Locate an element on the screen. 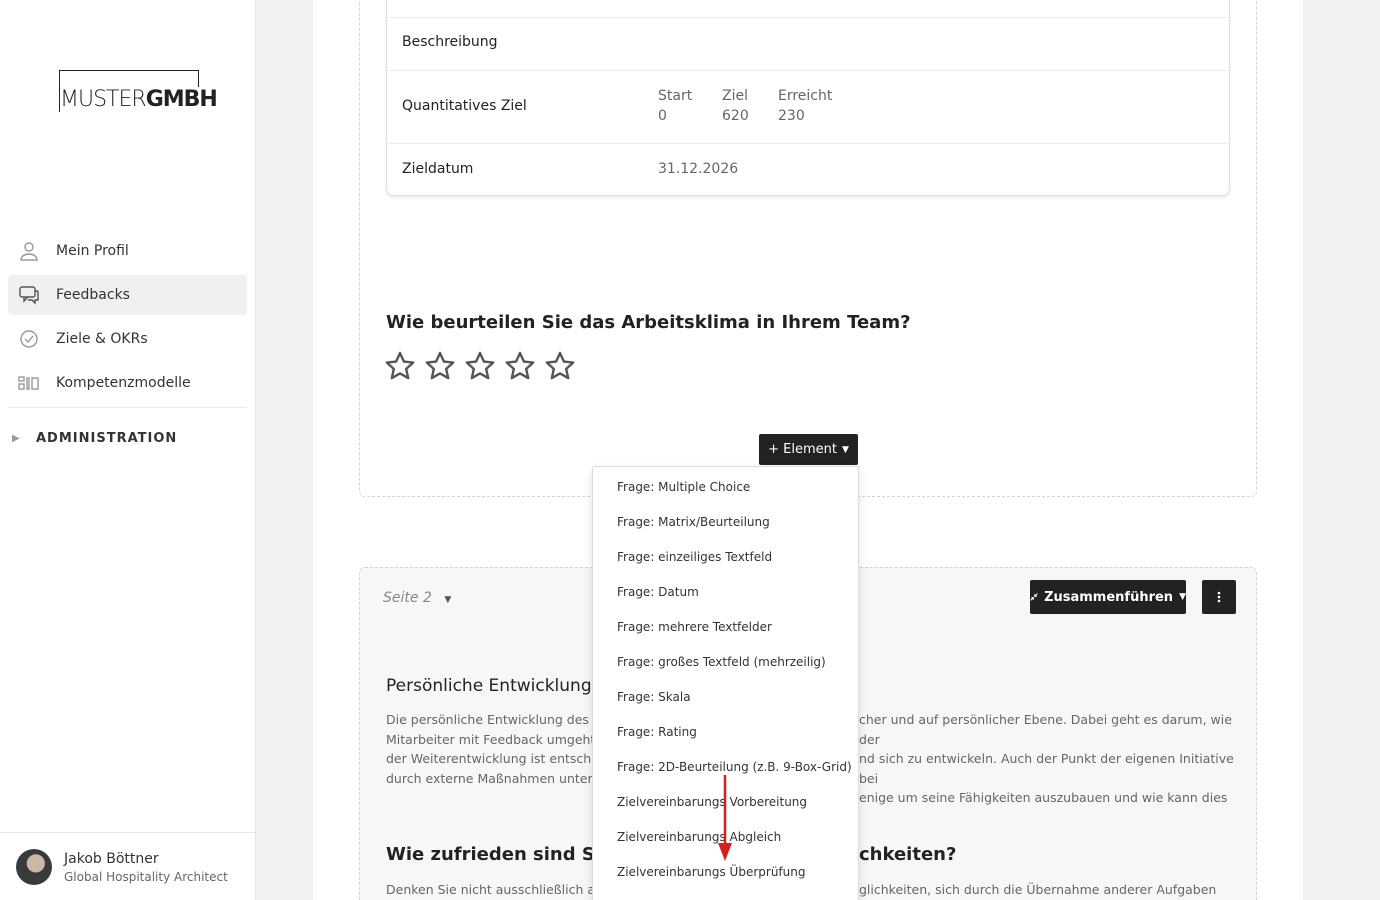 The width and height of the screenshot is (1380, 900). goal-row-description: Beschreibung is located at coordinates (808, 43).